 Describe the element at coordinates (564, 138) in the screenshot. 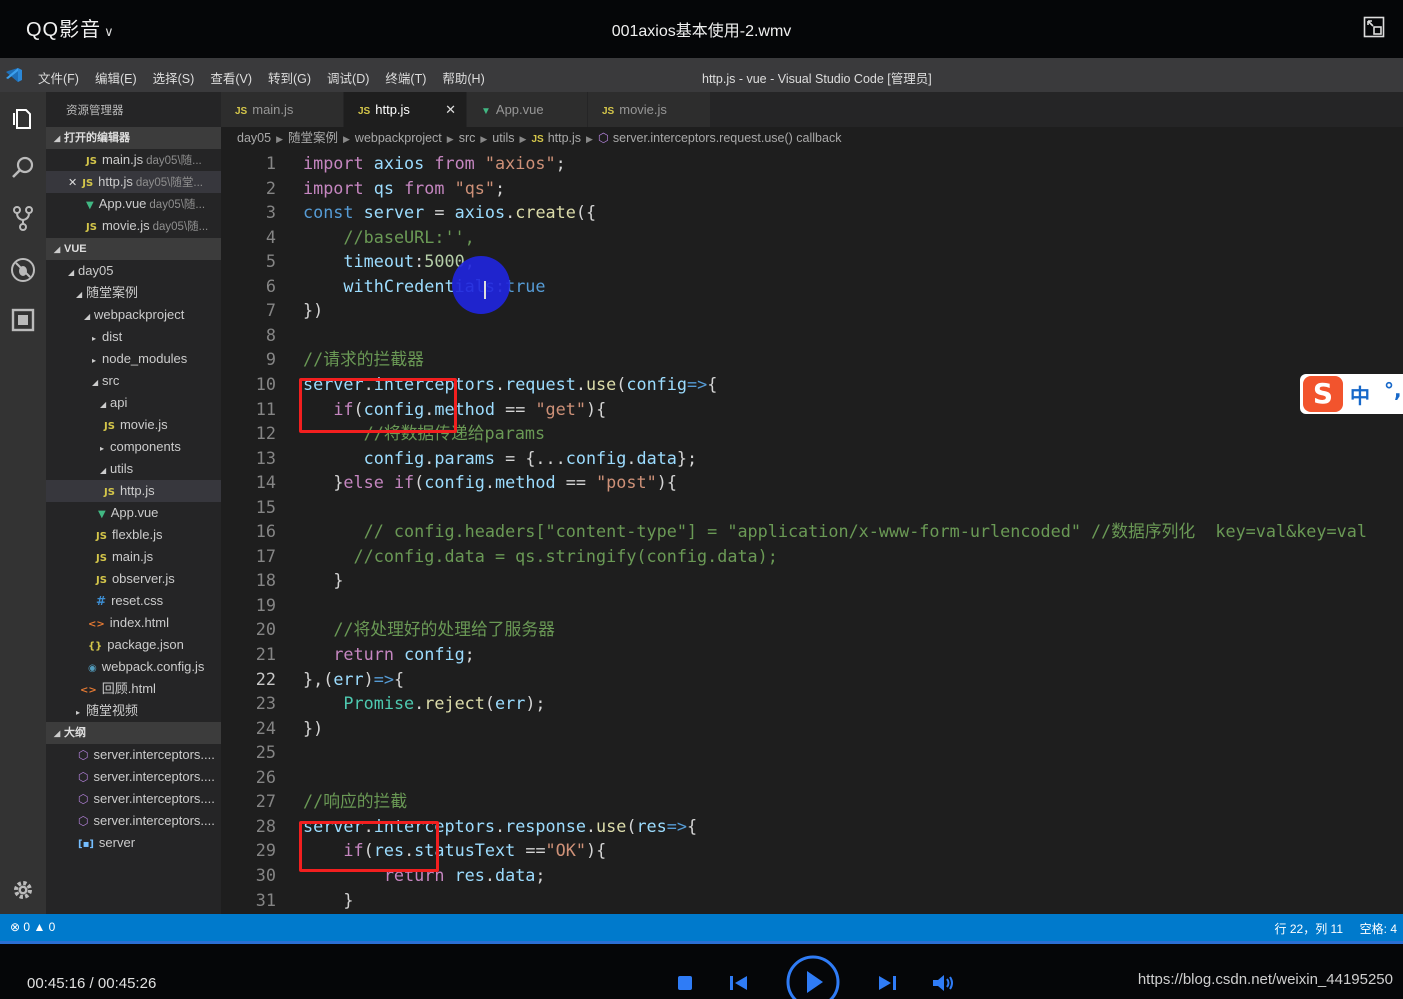

I see `breadcrumb-item: http.js` at that location.